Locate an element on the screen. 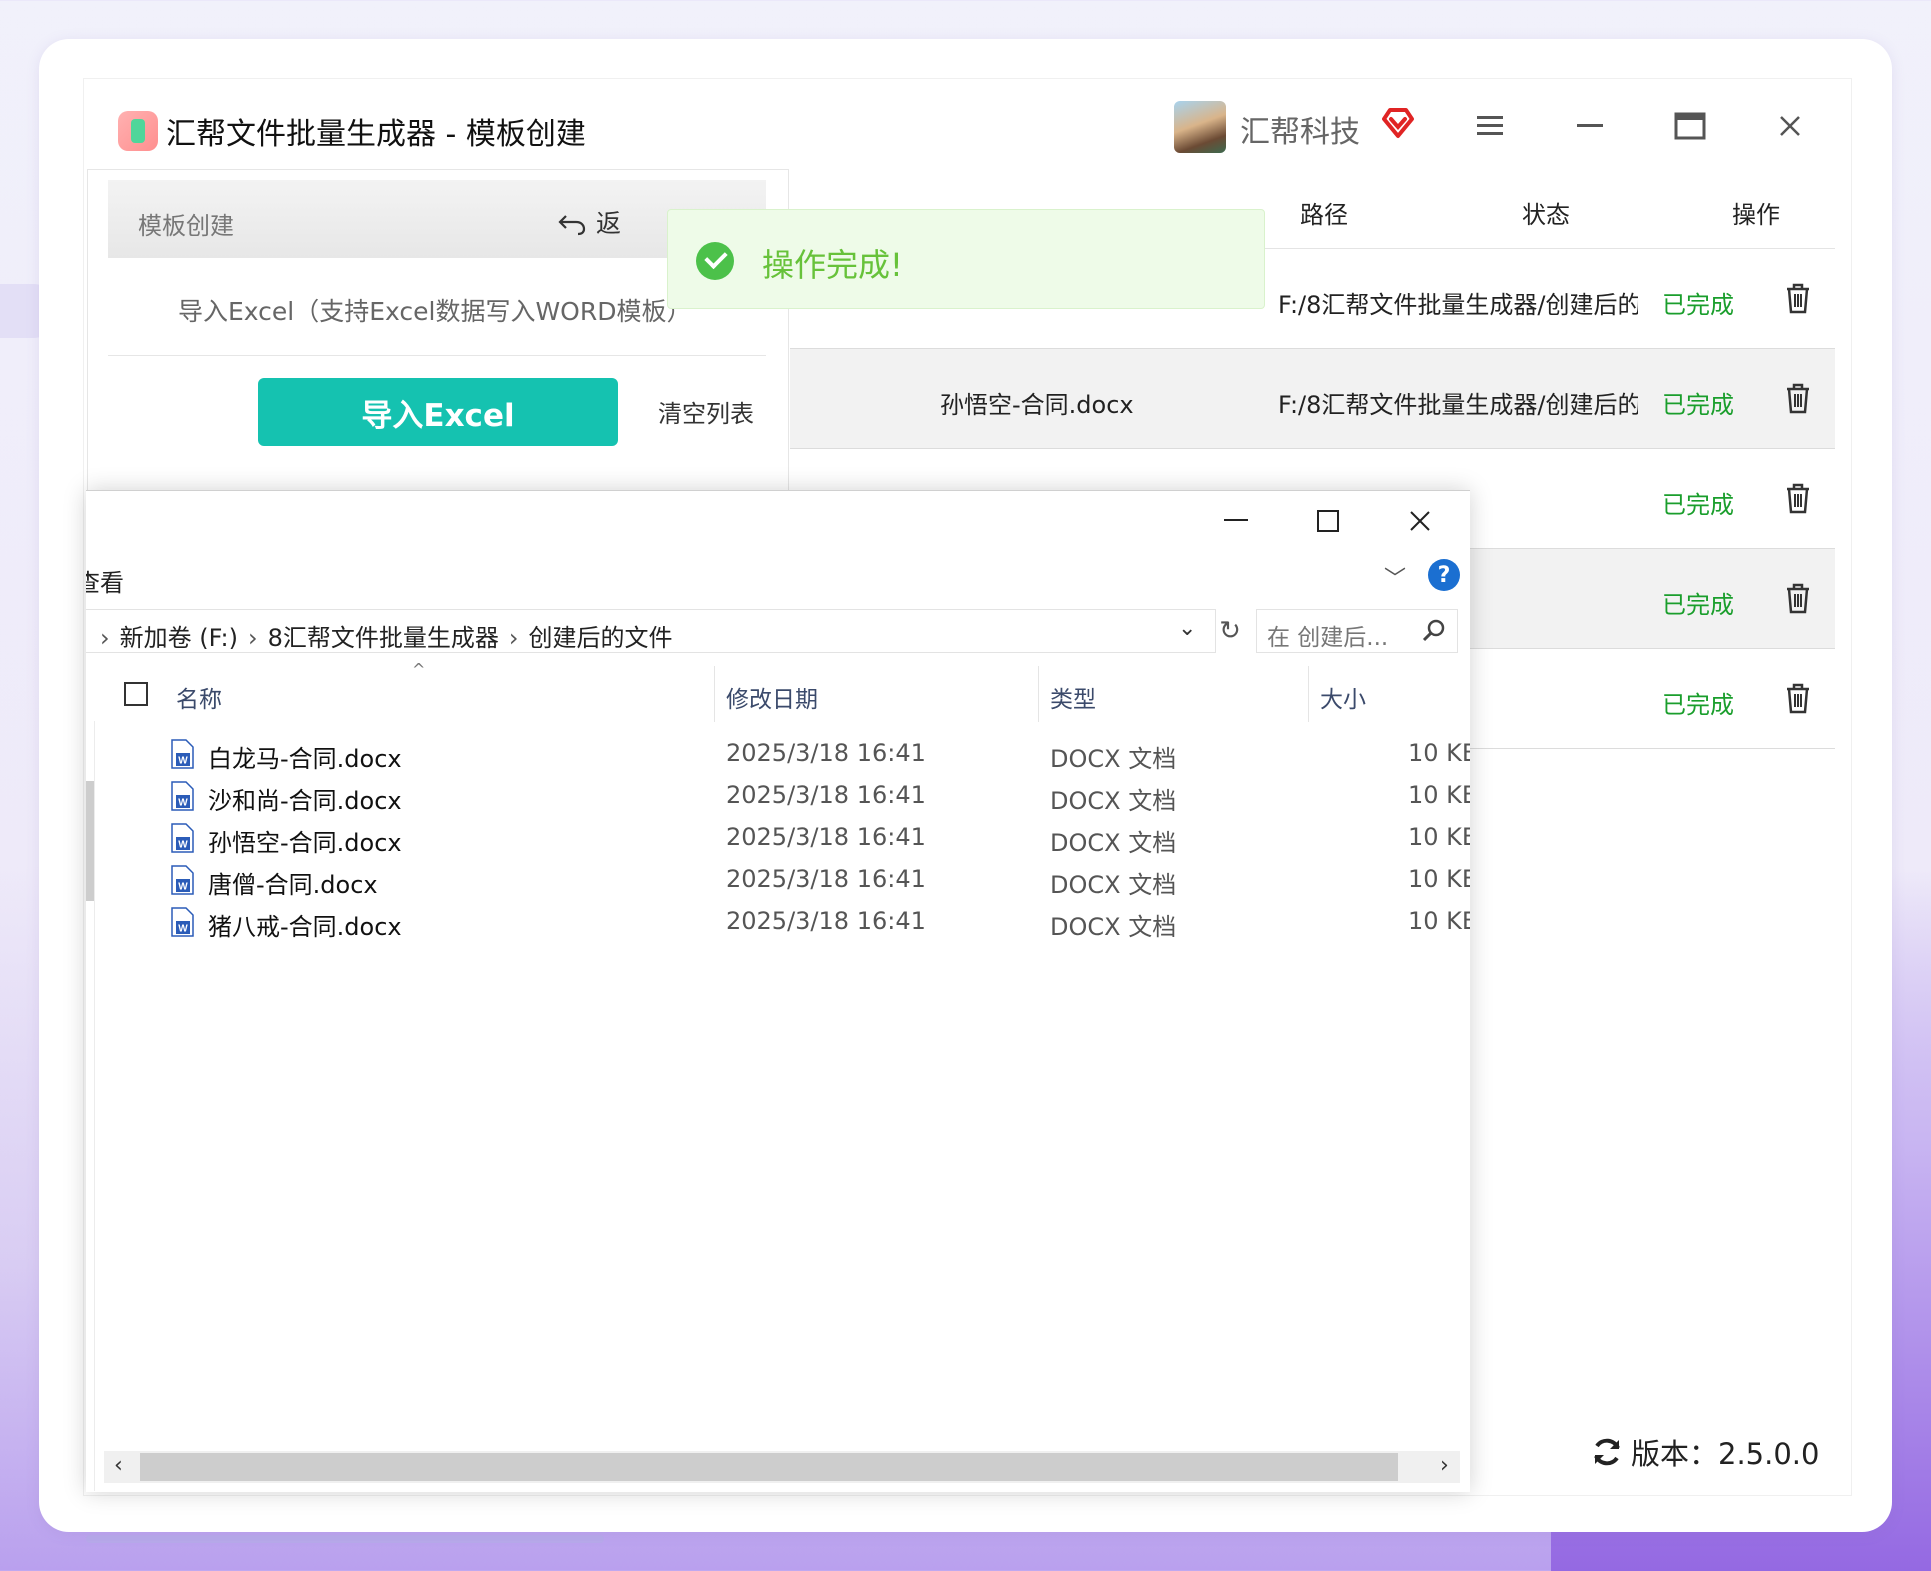  maximize-icon is located at coordinates (1690, 126).